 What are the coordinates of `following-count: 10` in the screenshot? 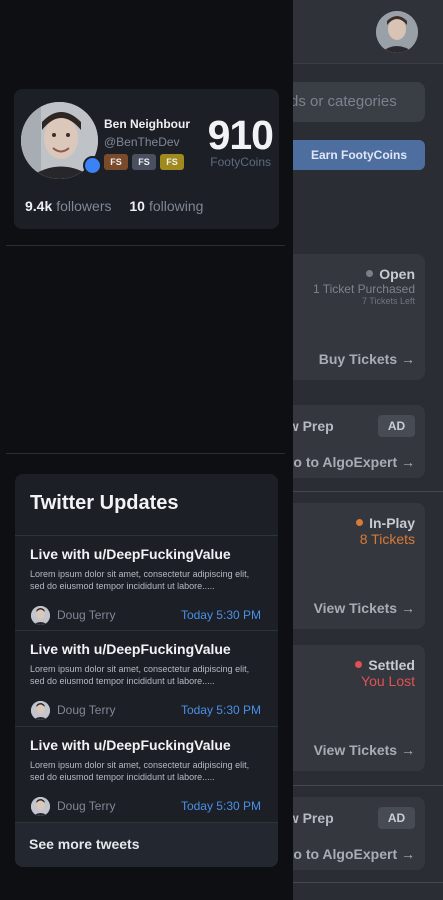 It's located at (137, 206).